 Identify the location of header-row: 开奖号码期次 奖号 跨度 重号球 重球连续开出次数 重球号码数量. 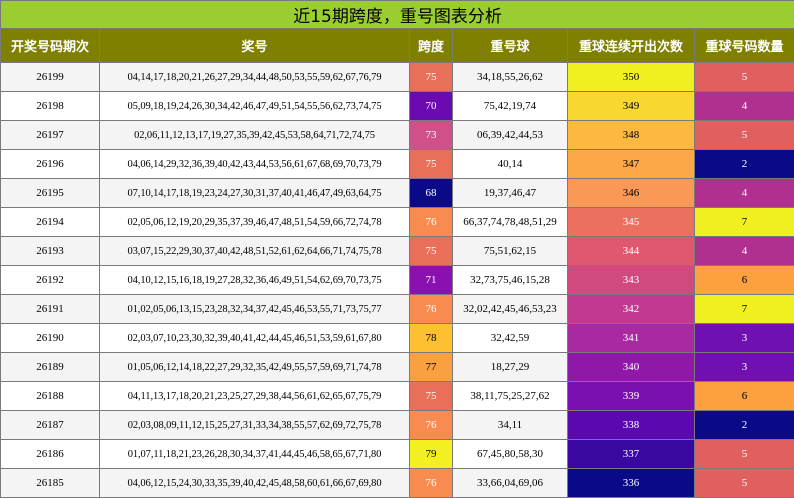
(397, 46).